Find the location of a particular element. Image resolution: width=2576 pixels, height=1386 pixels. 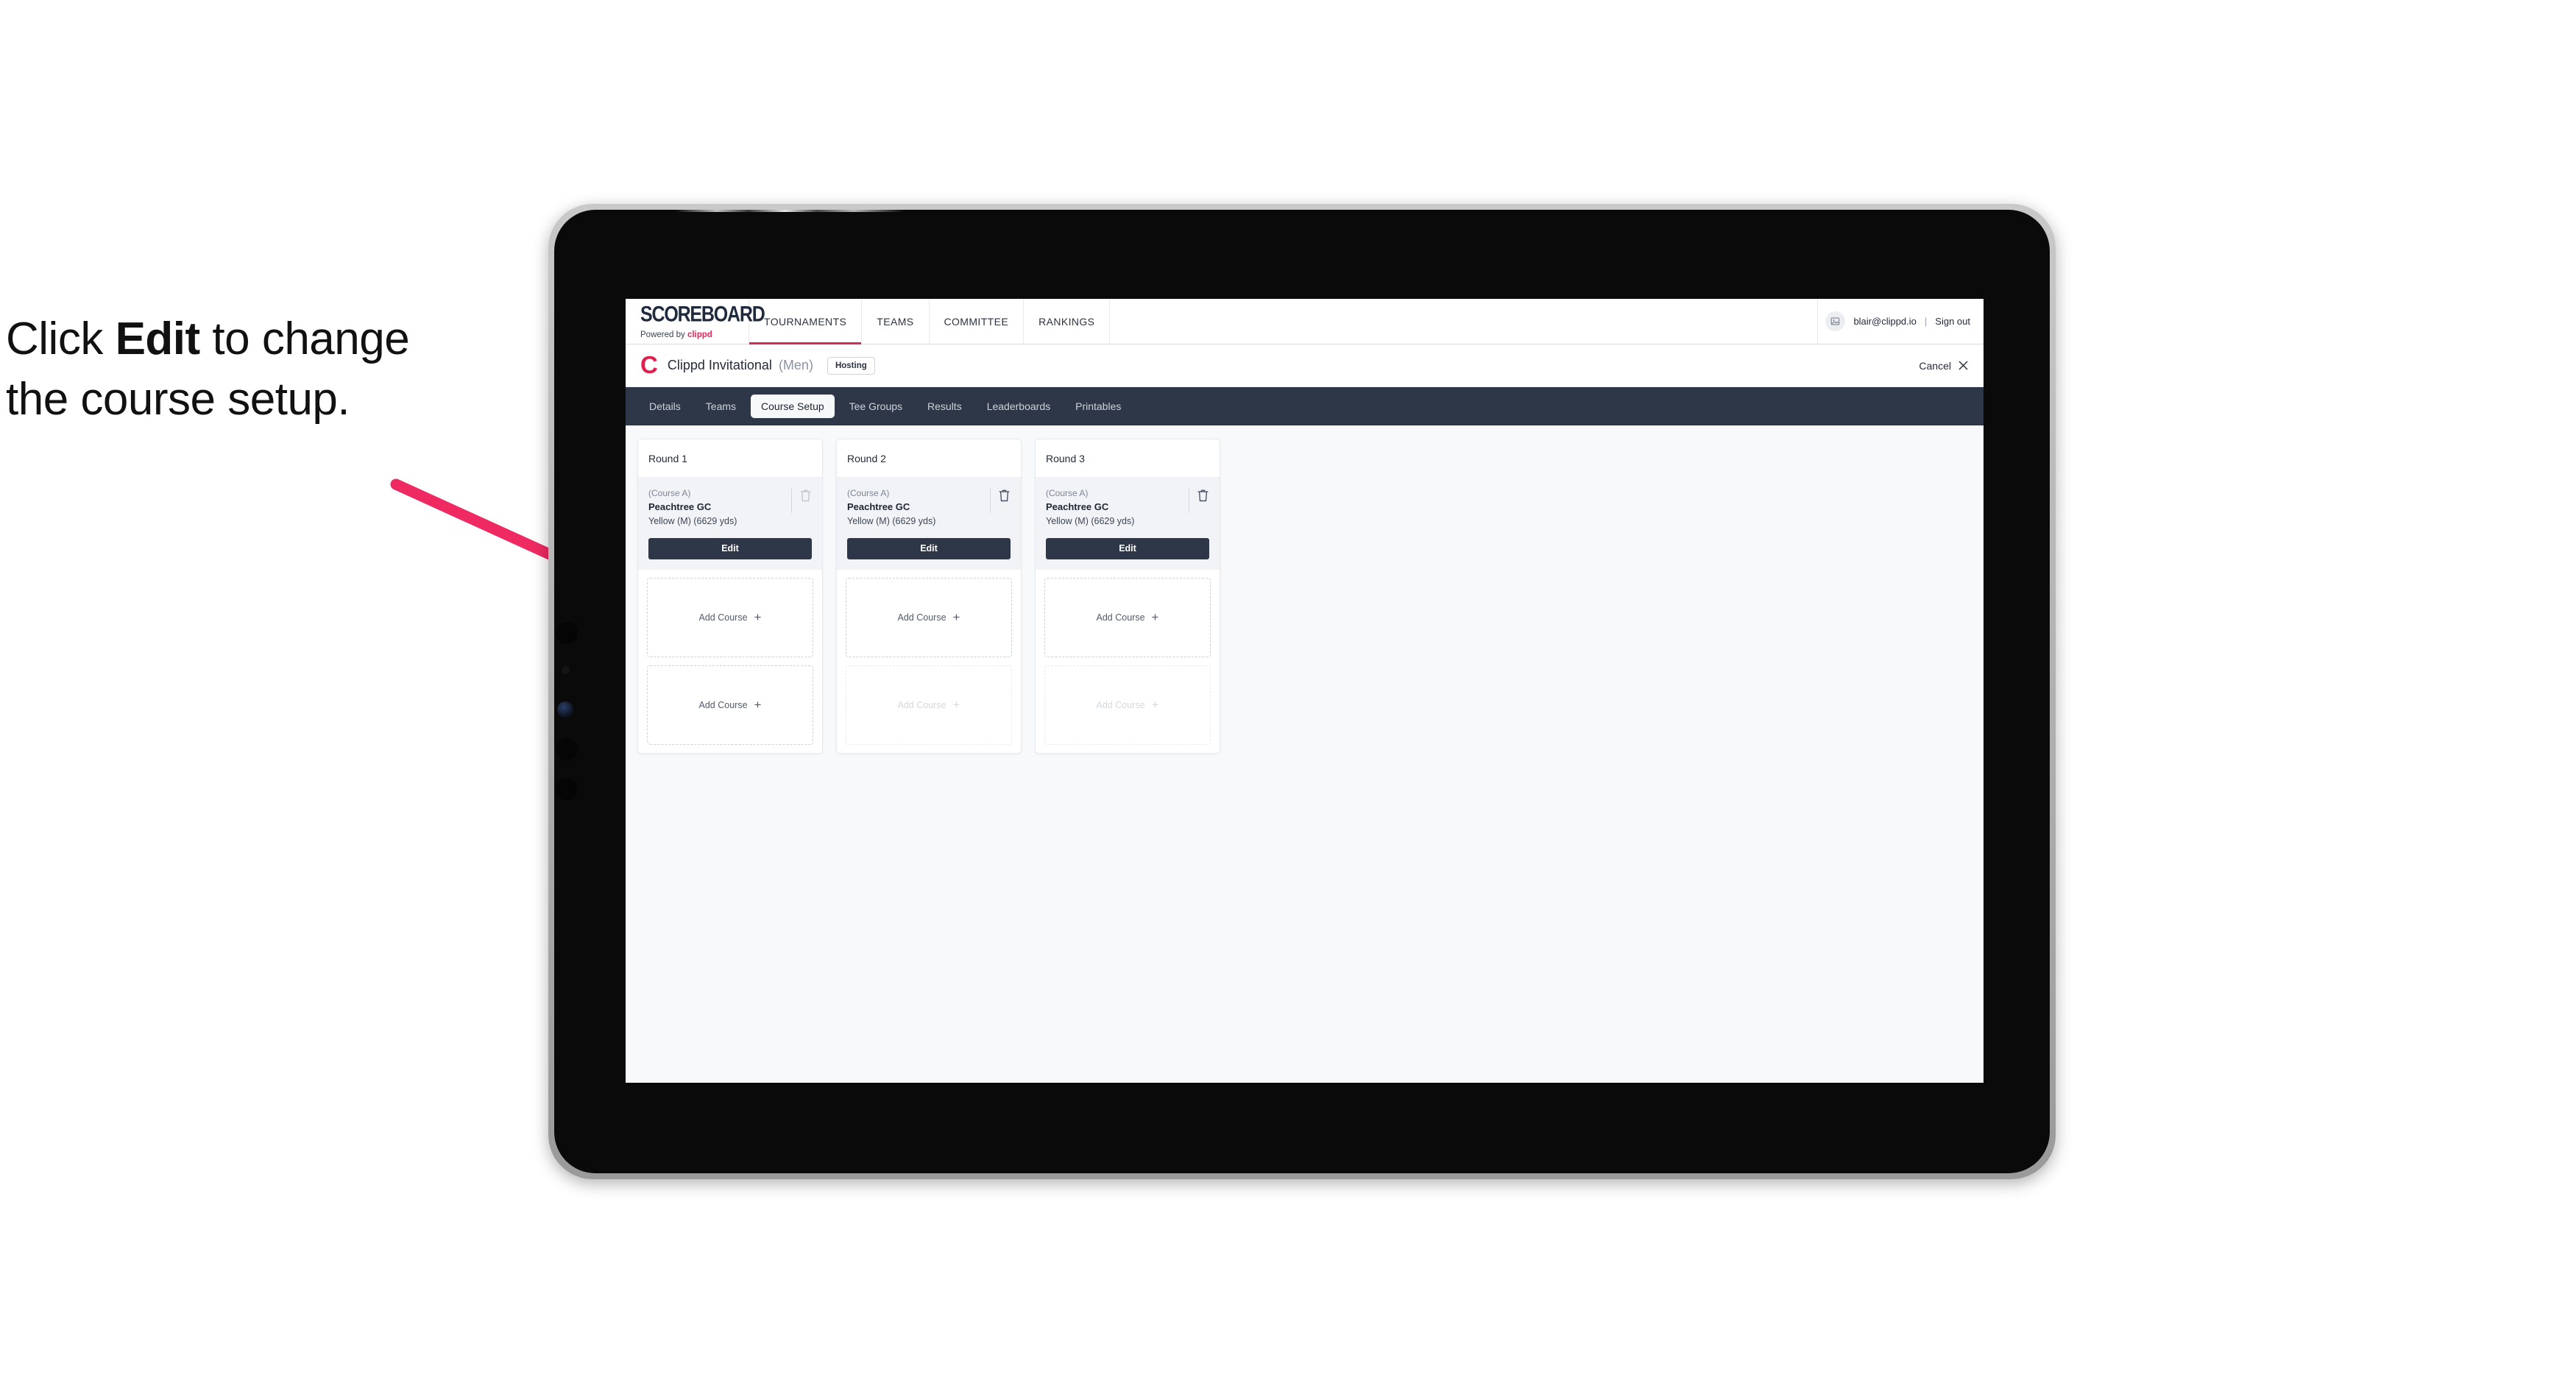

tournament-name: Clippd Invitational is located at coordinates (719, 365).